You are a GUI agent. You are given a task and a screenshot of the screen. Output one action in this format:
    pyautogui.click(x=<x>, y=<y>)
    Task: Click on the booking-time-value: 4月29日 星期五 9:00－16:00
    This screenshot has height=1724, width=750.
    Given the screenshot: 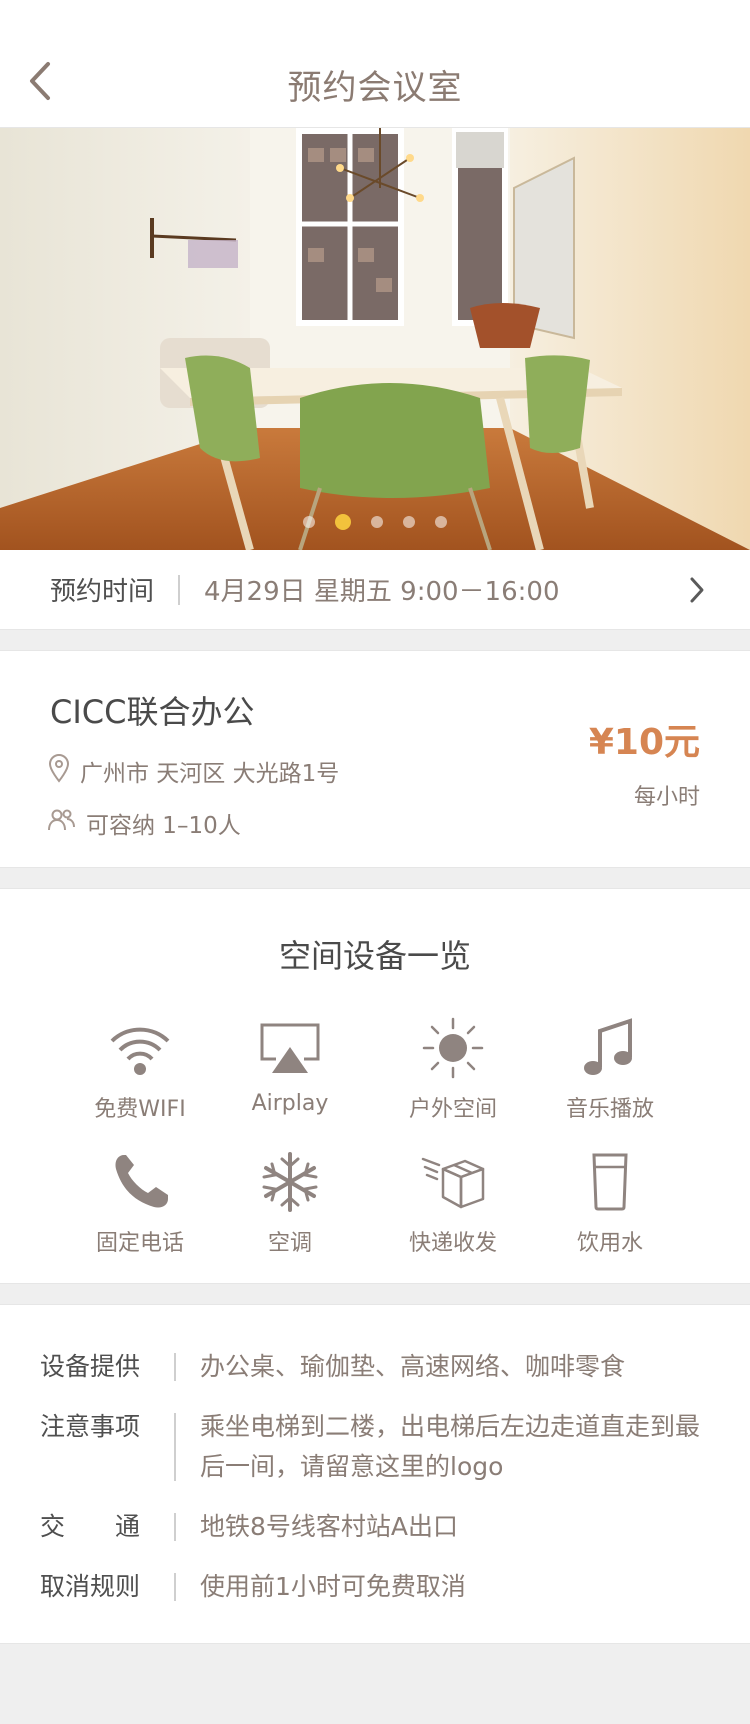 What is the action you would take?
    pyautogui.click(x=382, y=592)
    